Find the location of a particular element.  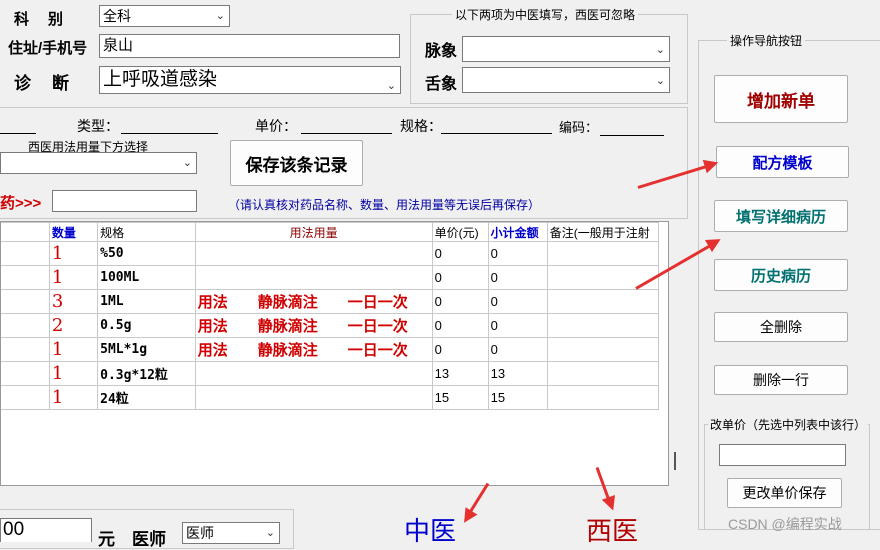

nav-title: 操作导航按钮 is located at coordinates (766, 40).